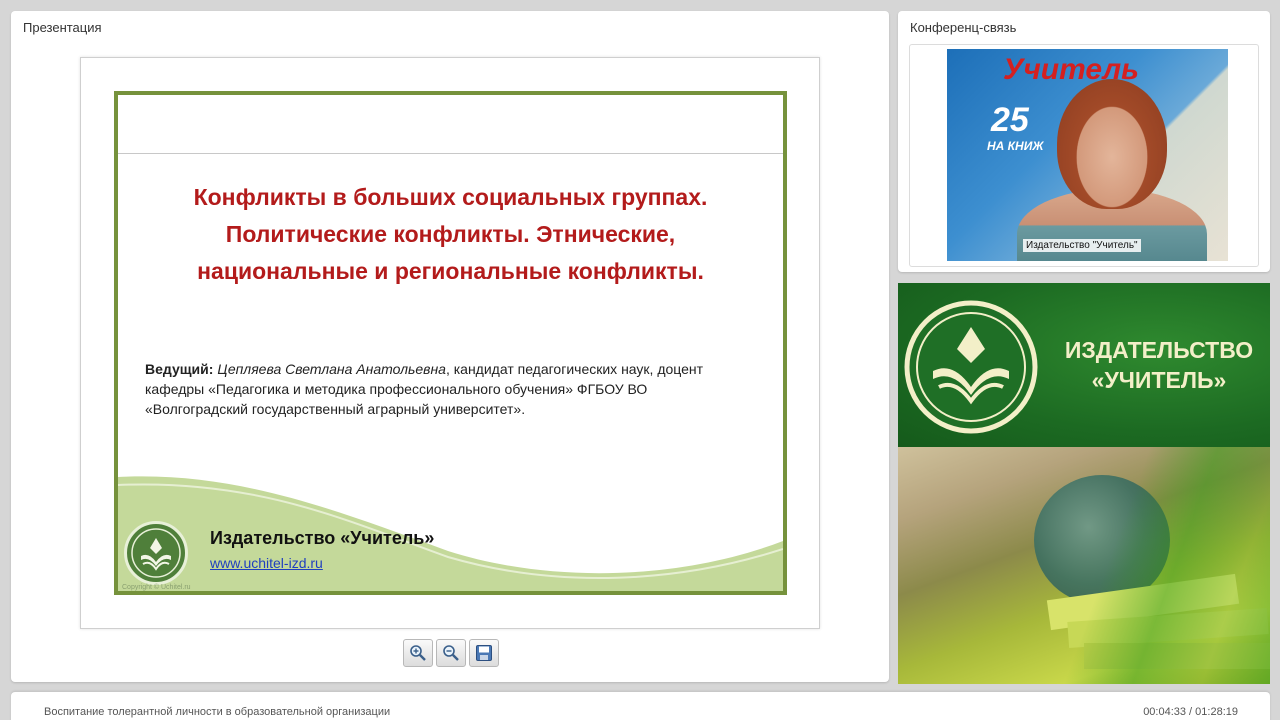  Describe the element at coordinates (179, 369) in the screenshot. I see `presenter-label: Ведущий:` at that location.